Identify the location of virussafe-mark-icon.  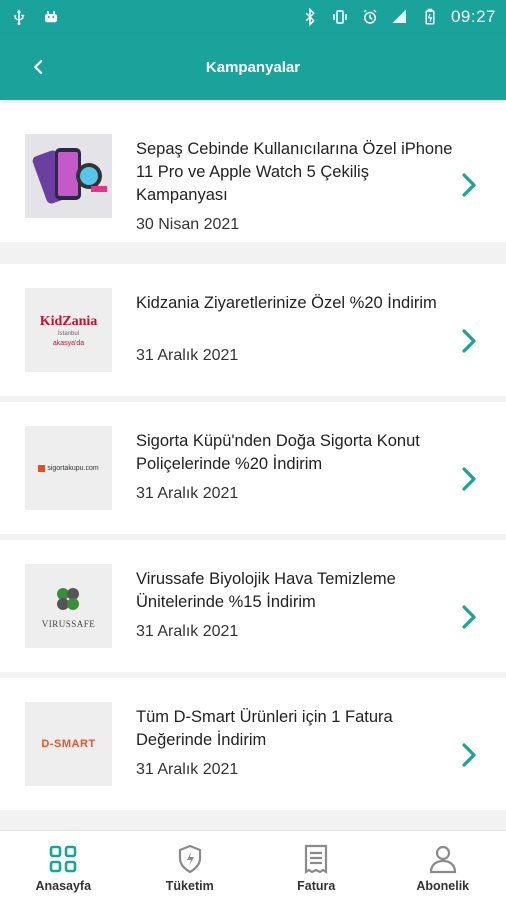
(68, 598).